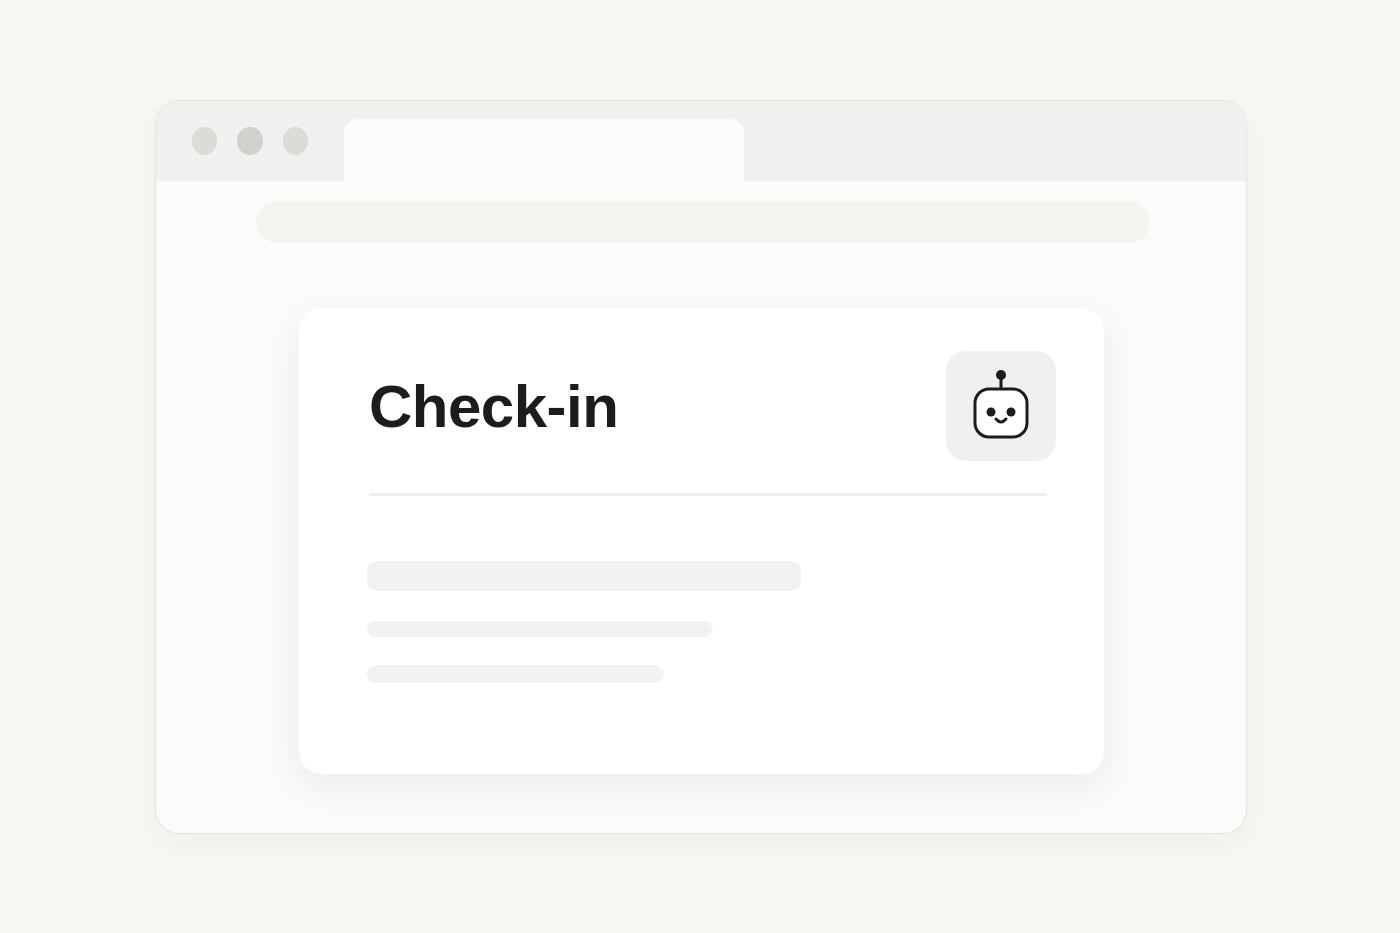  I want to click on card-title: Check-in, so click(494, 406).